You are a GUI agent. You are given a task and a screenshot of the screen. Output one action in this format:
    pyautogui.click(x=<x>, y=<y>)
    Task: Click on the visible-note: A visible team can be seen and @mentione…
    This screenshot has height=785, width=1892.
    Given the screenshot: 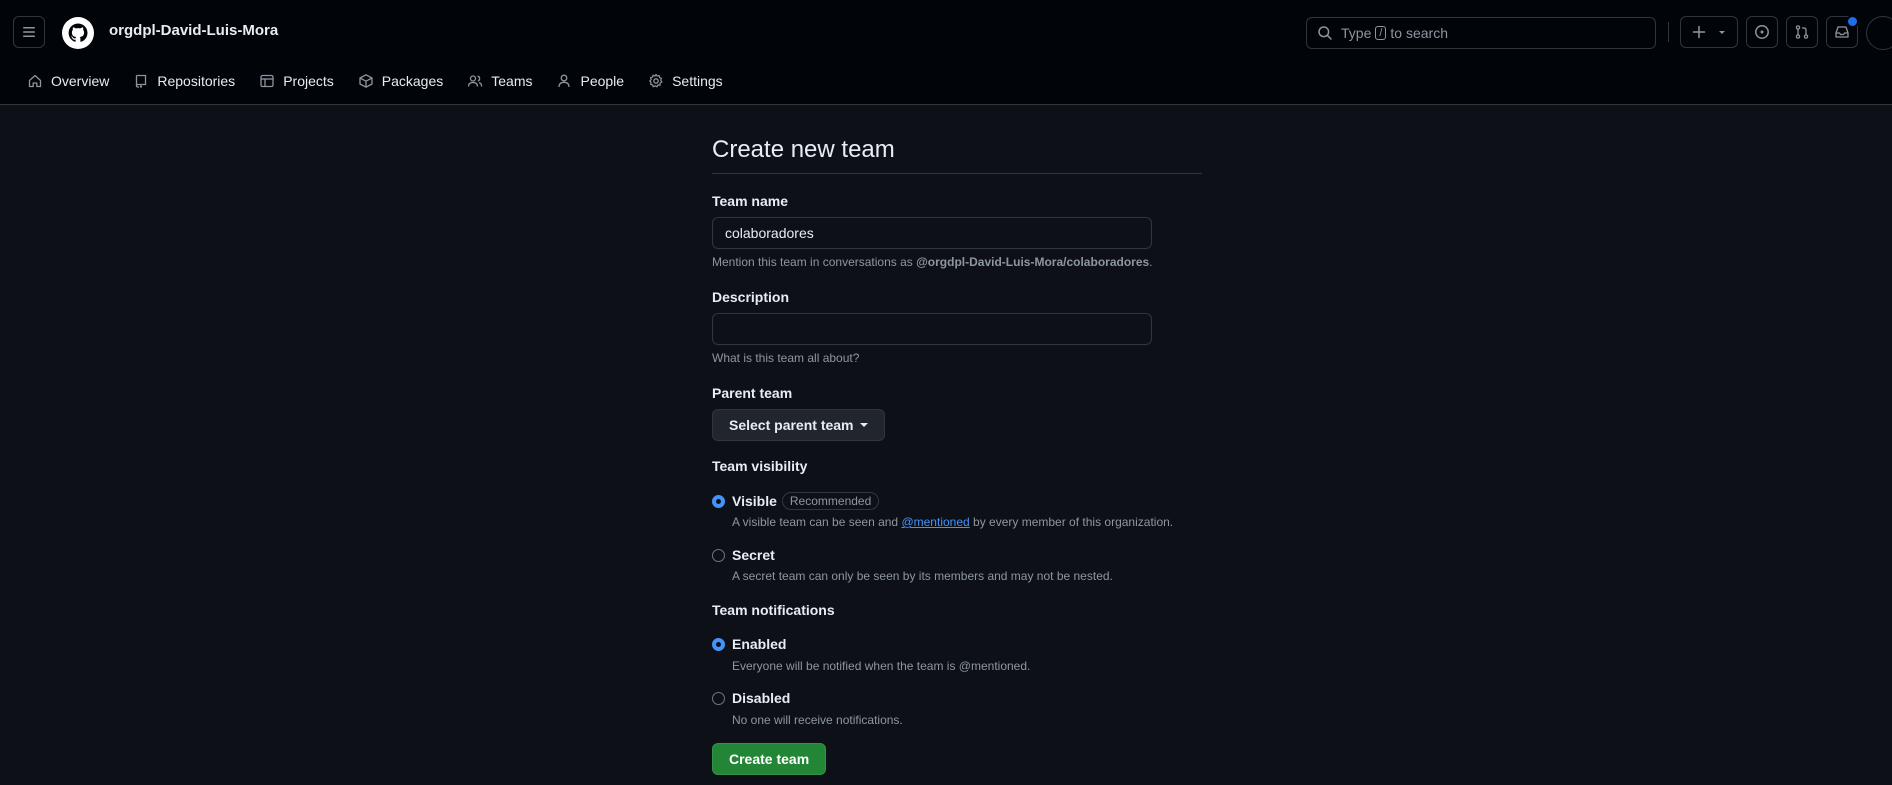 What is the action you would take?
    pyautogui.click(x=952, y=522)
    